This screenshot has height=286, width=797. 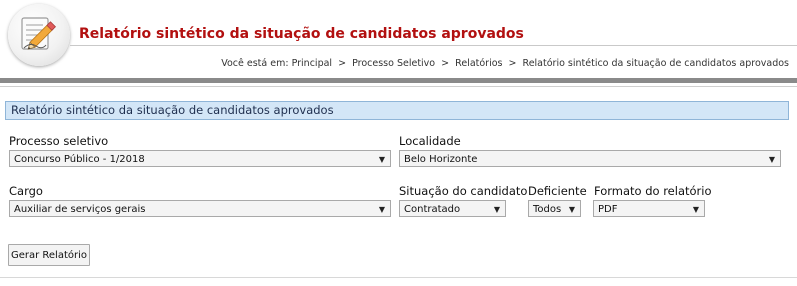 What do you see at coordinates (59, 141) in the screenshot?
I see `processo-seletivo-label: Processo seletivo` at bounding box center [59, 141].